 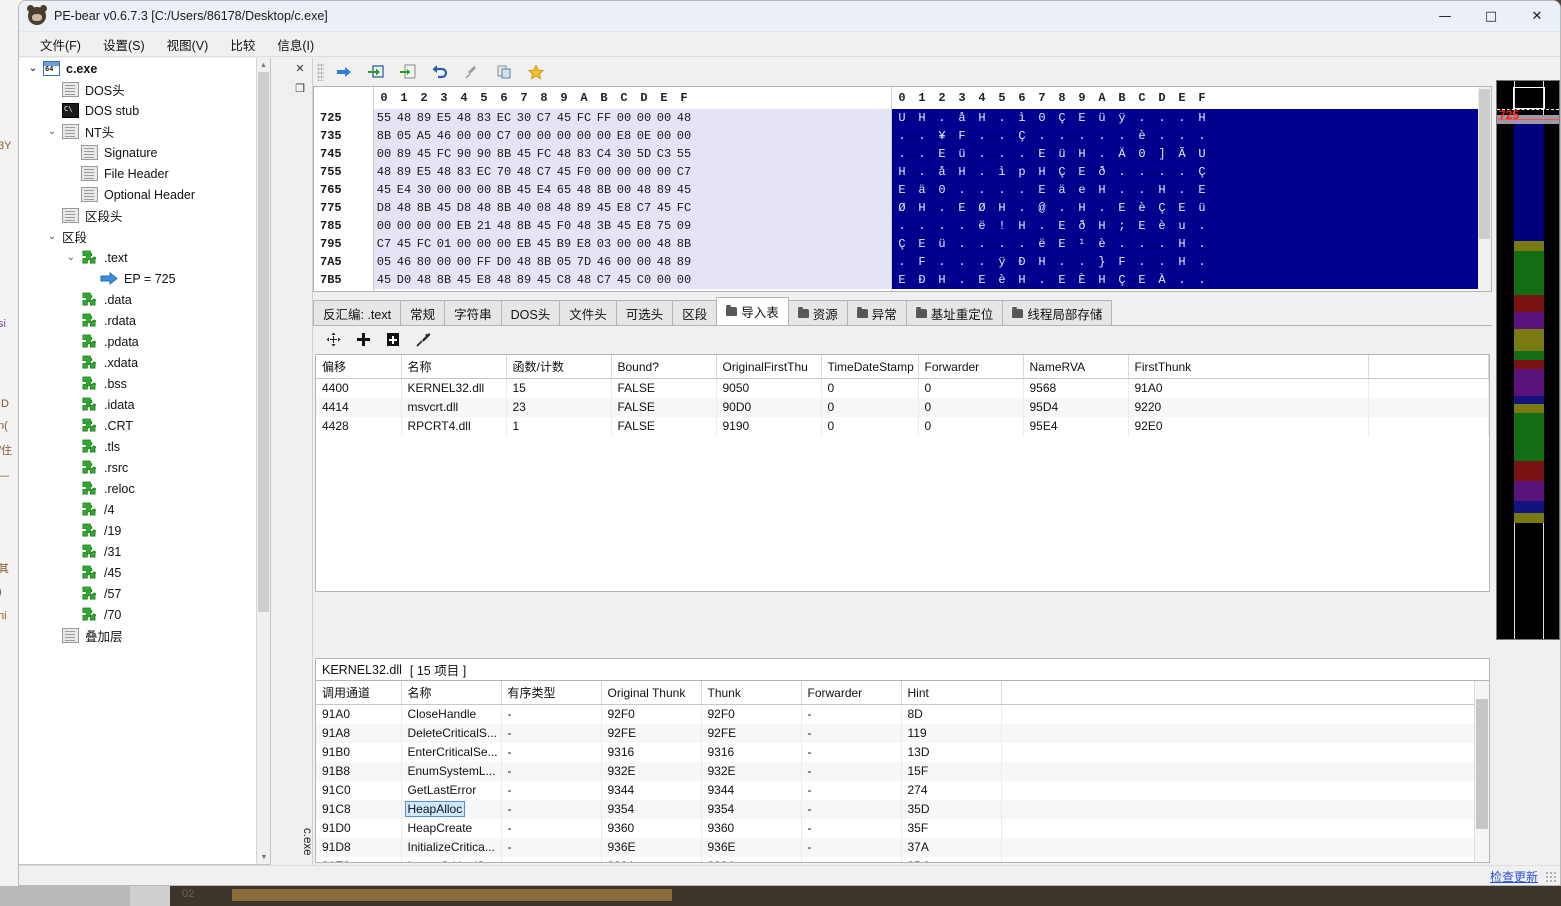 I want to click on table-cell: RPCRT4.dll, so click(x=454, y=426).